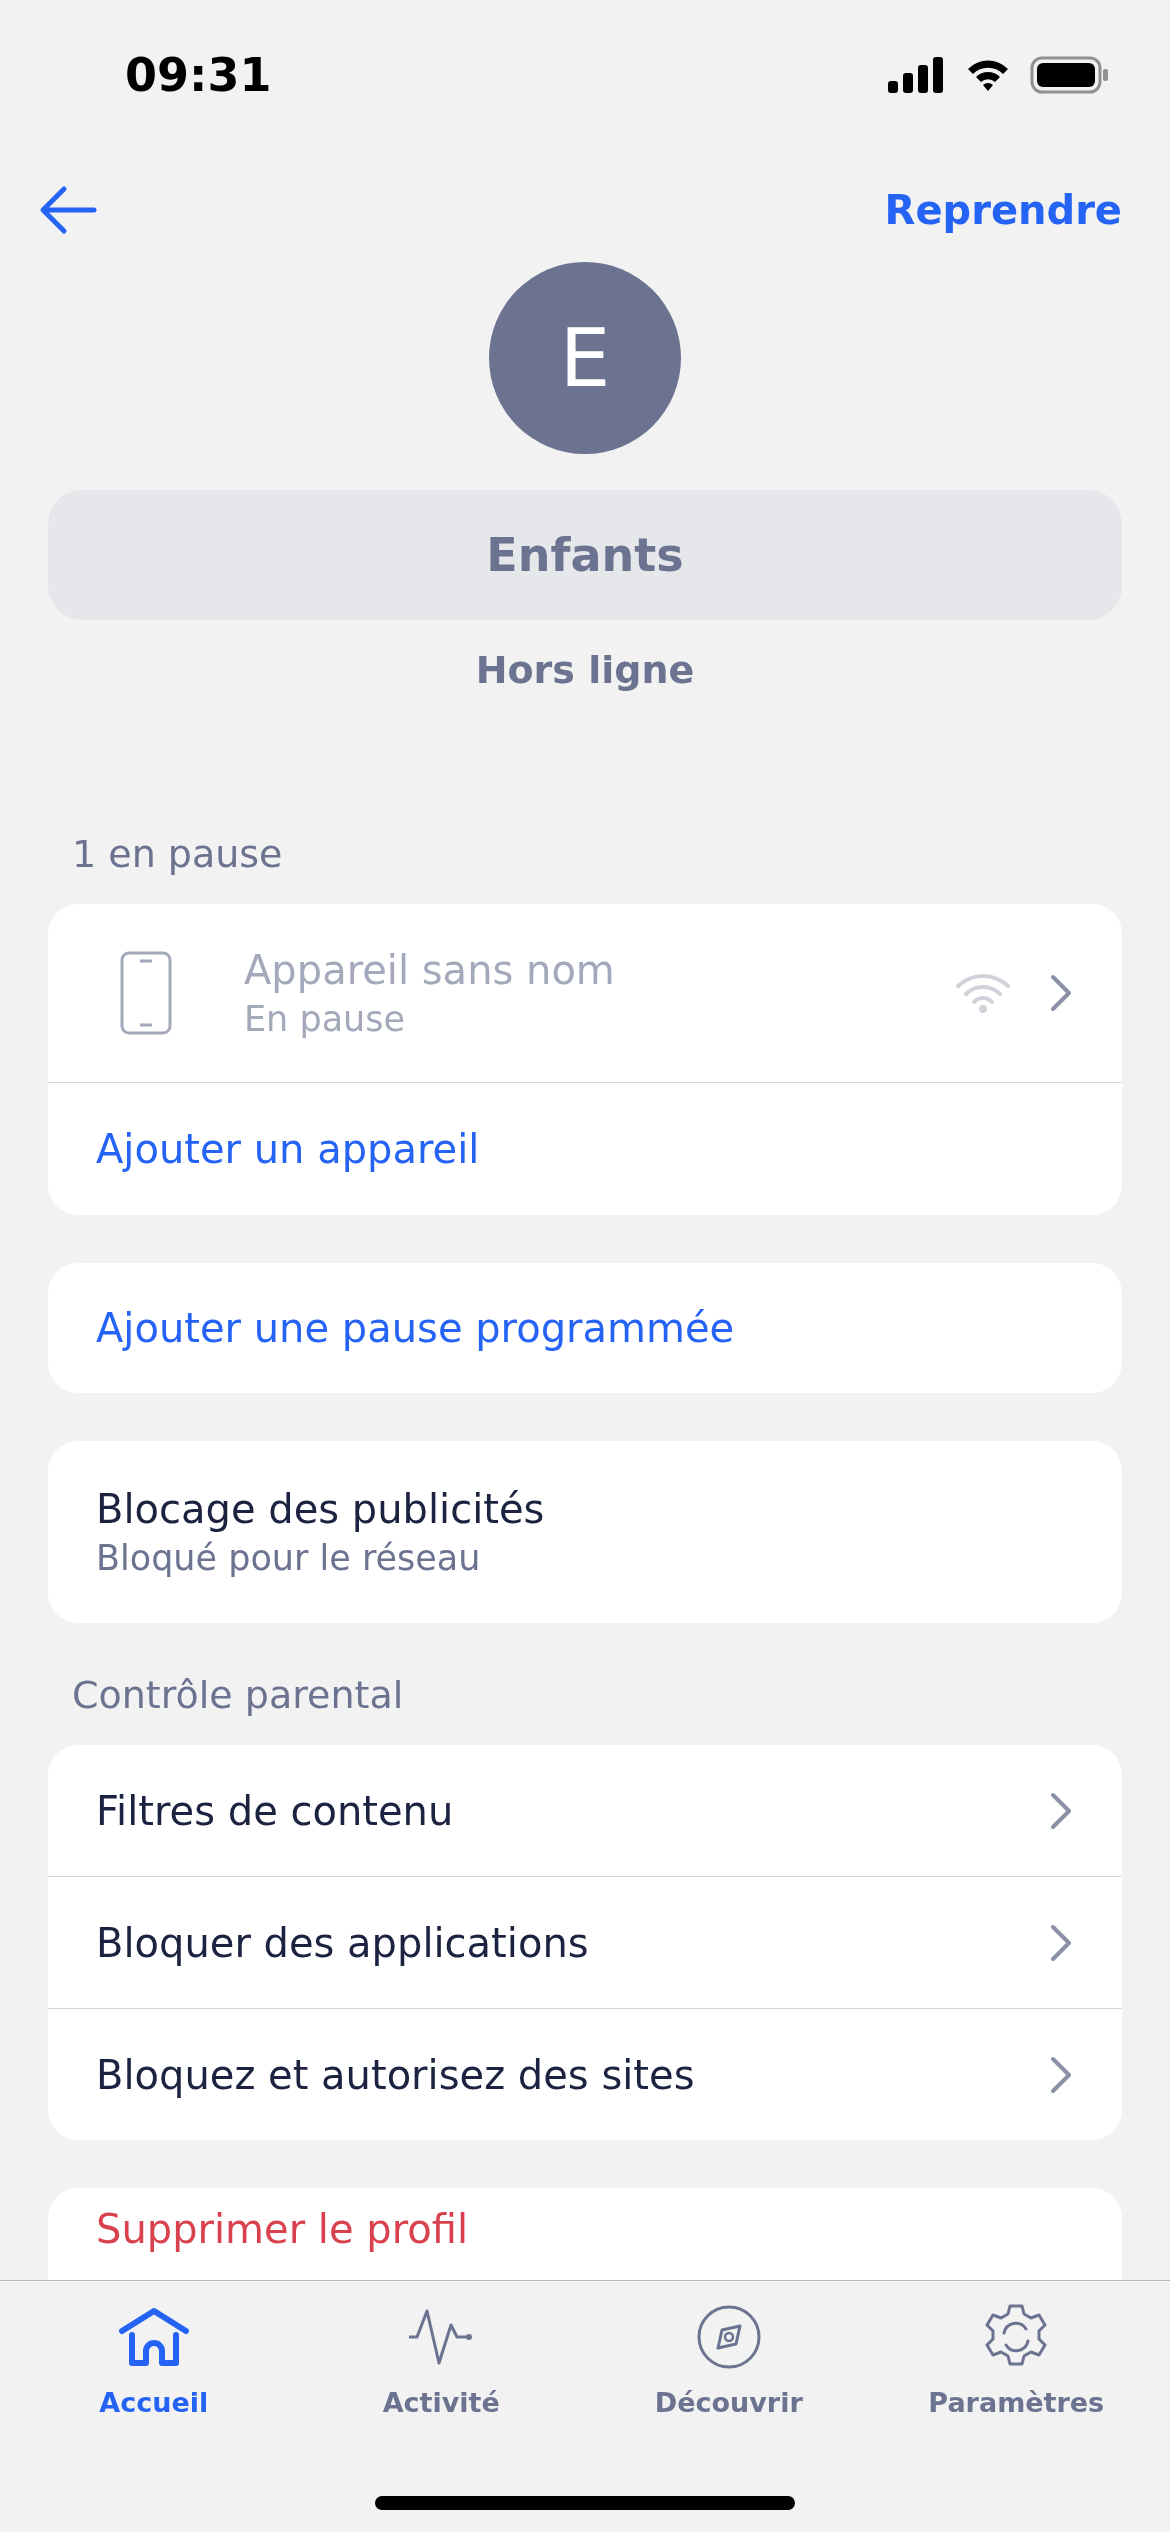 The height and width of the screenshot is (2532, 1170). Describe the element at coordinates (153, 2371) in the screenshot. I see `tab: Accueil` at that location.